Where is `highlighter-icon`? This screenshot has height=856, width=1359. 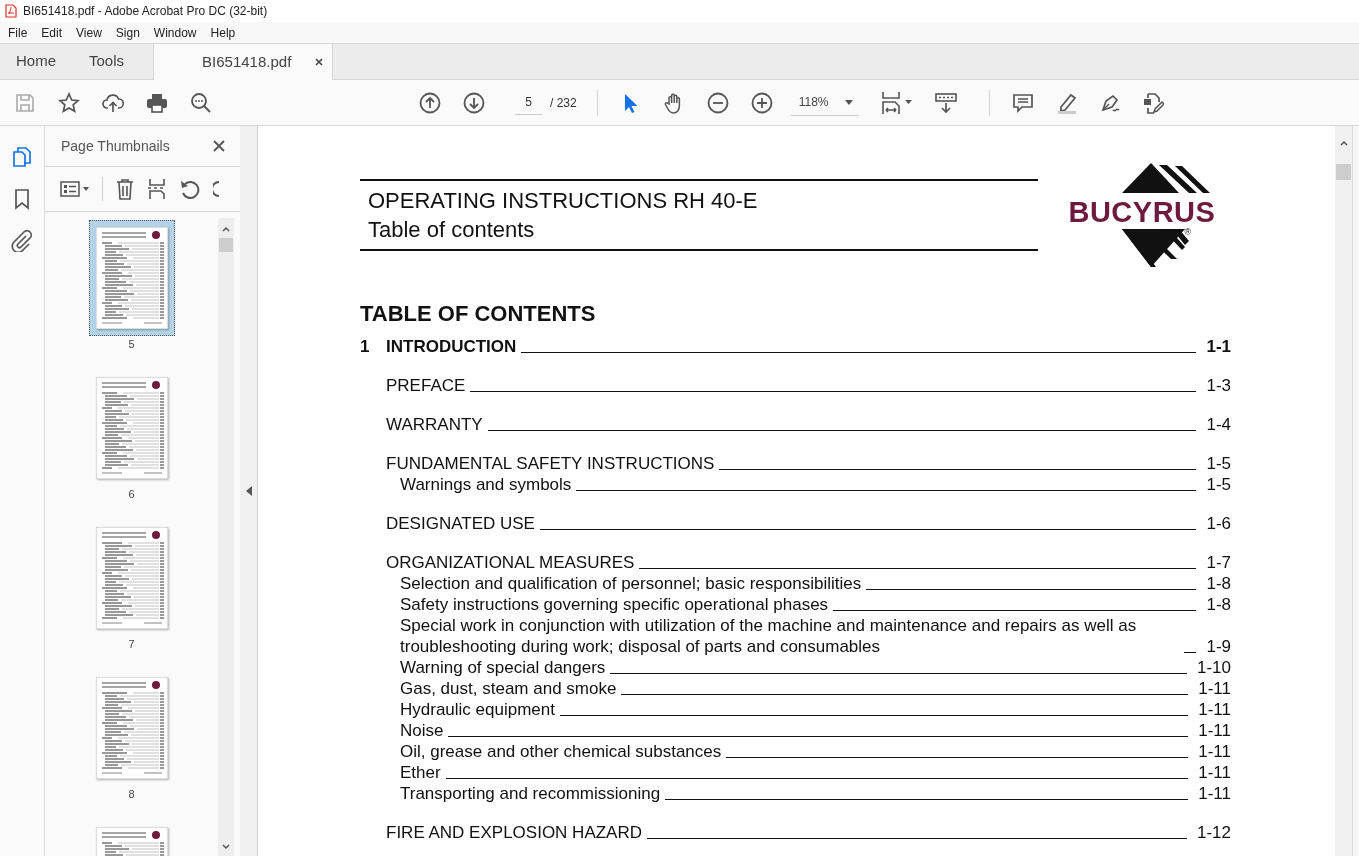
highlighter-icon is located at coordinates (1066, 102).